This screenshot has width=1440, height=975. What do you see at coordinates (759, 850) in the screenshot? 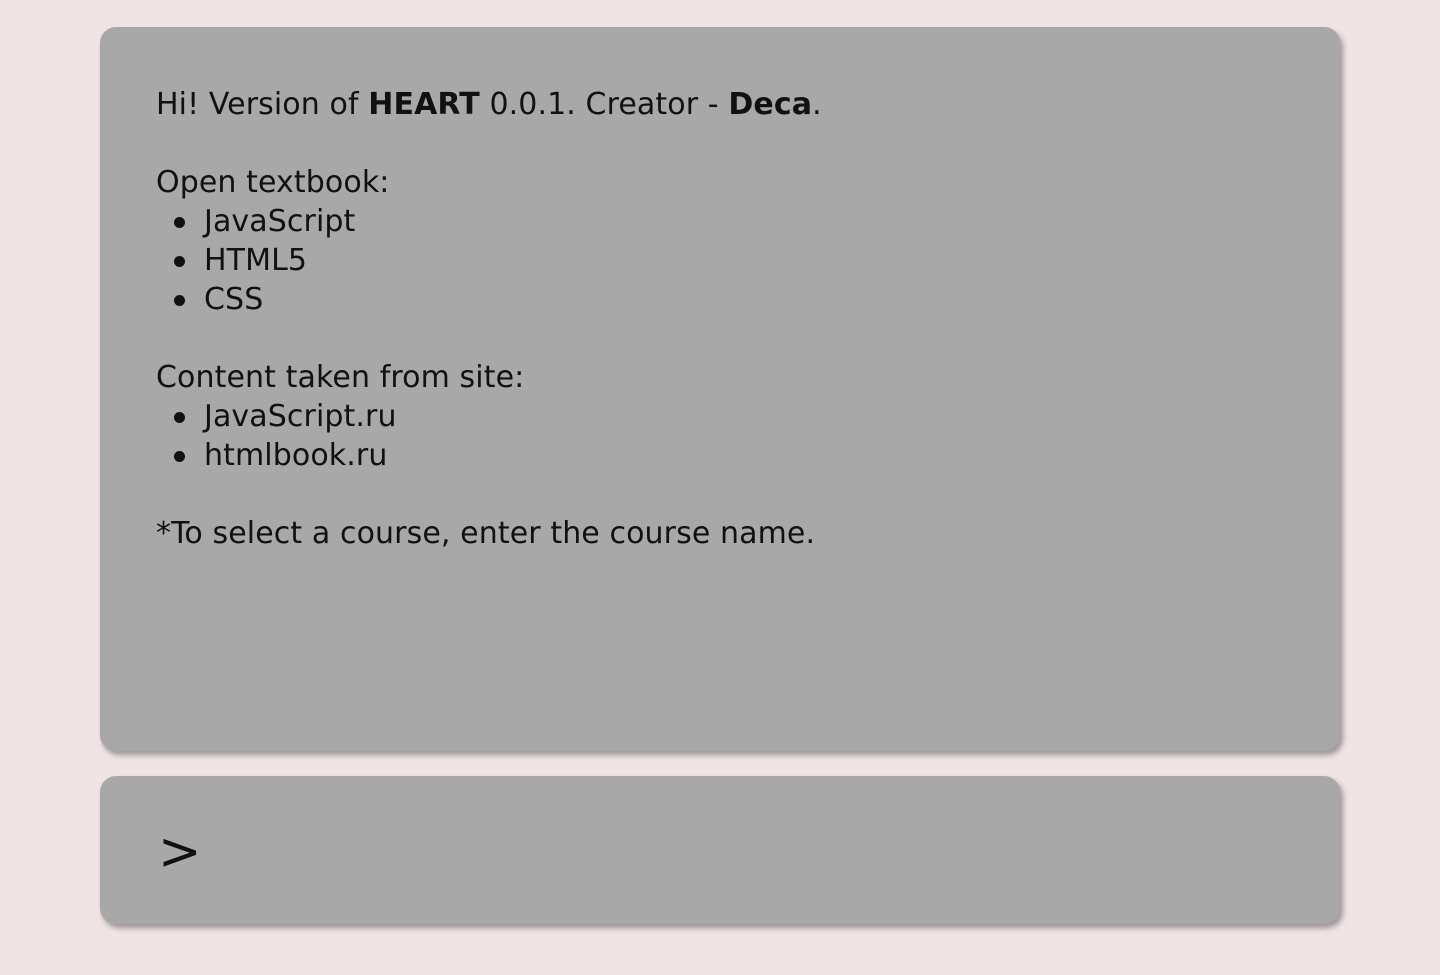
I see `command-input` at bounding box center [759, 850].